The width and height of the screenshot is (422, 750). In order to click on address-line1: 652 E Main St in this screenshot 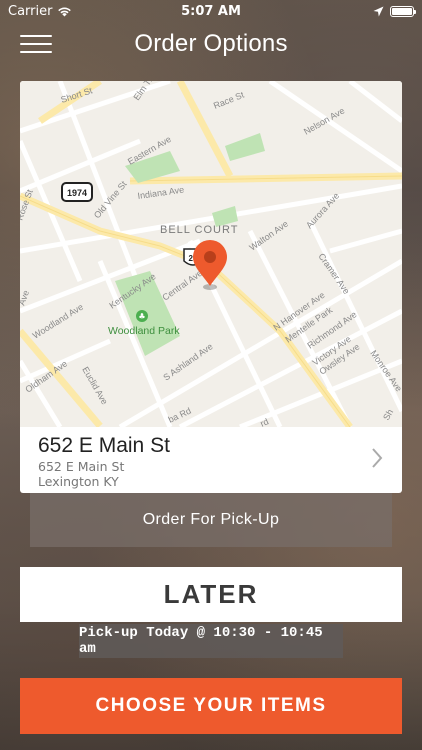, I will do `click(81, 466)`.